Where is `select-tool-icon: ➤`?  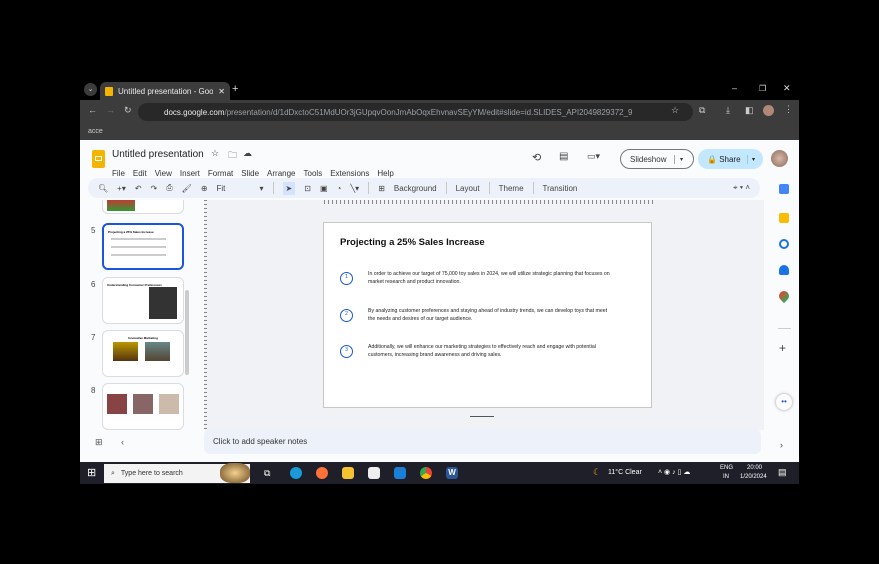
select-tool-icon: ➤ is located at coordinates (289, 188).